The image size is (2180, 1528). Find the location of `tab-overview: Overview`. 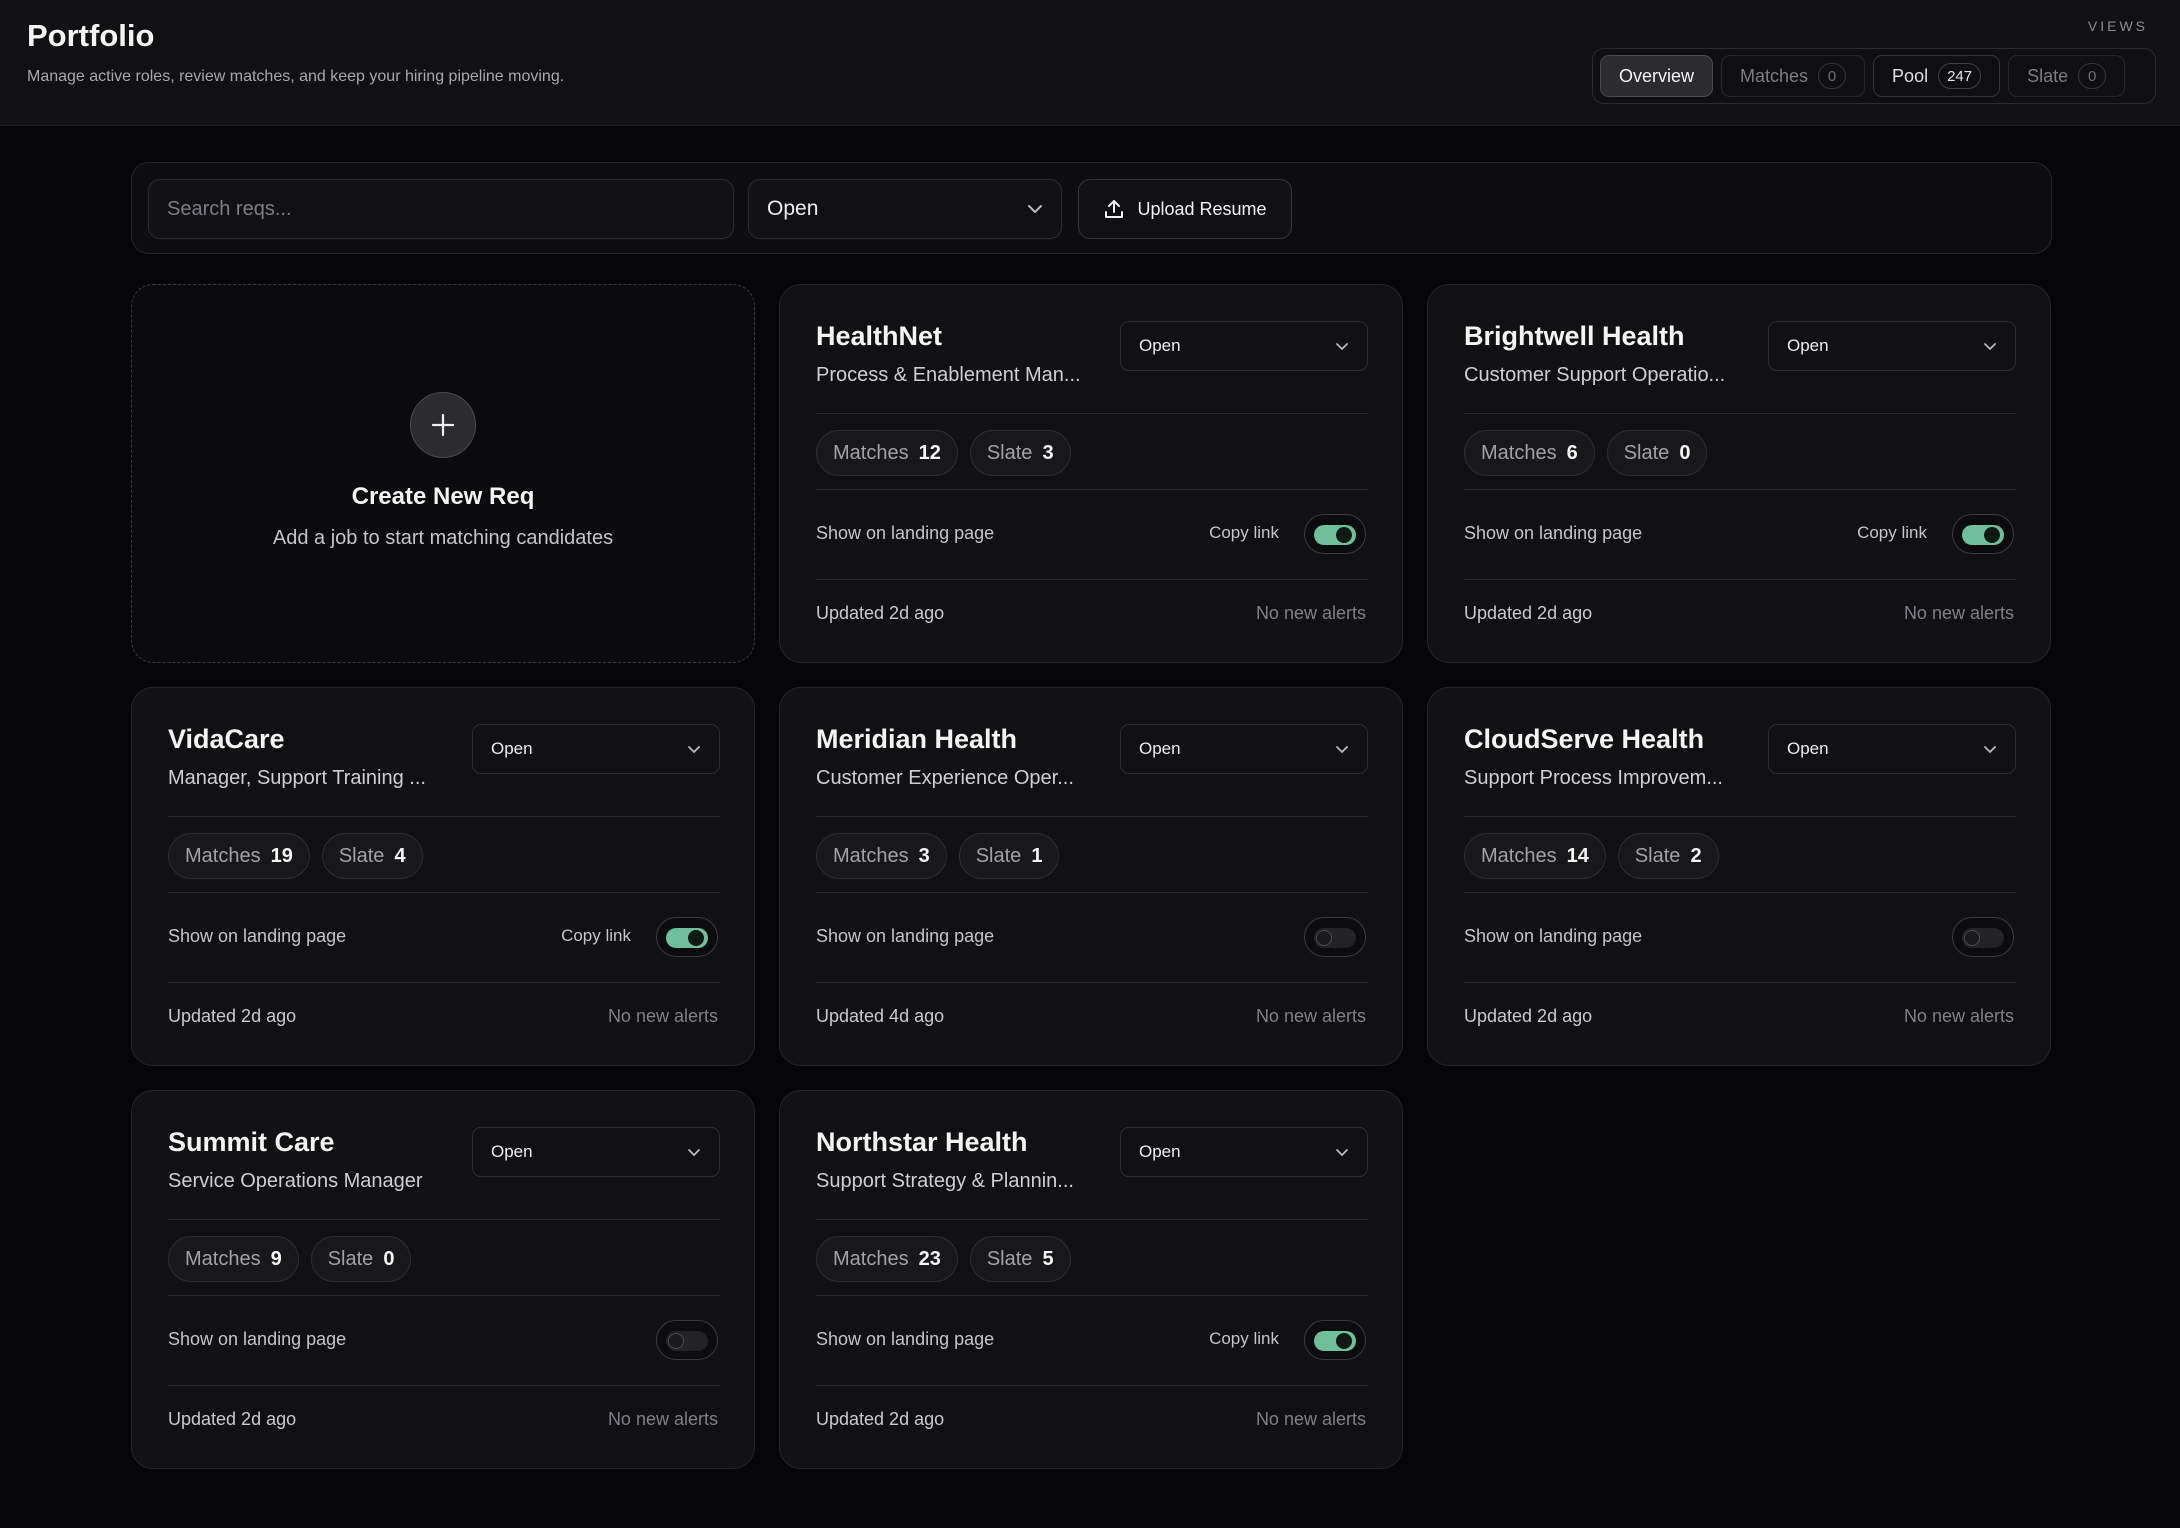

tab-overview: Overview is located at coordinates (1657, 76).